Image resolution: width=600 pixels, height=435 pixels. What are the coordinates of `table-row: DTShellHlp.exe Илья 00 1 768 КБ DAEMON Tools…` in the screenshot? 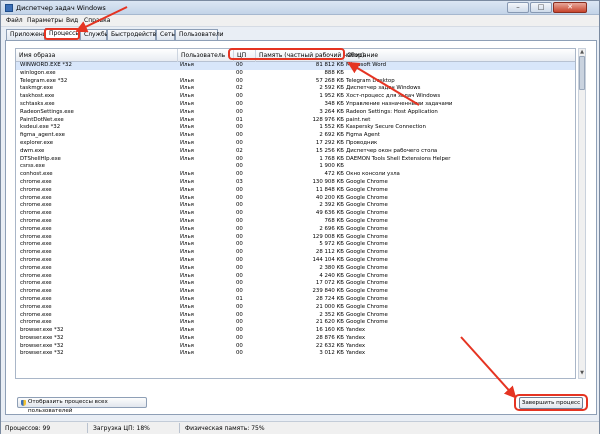 It's located at (295, 160).